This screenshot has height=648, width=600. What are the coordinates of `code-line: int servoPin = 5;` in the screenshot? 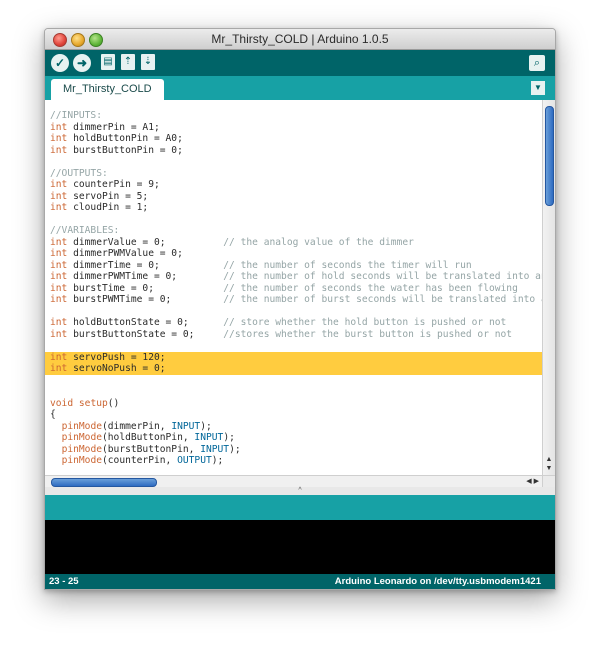 It's located at (296, 197).